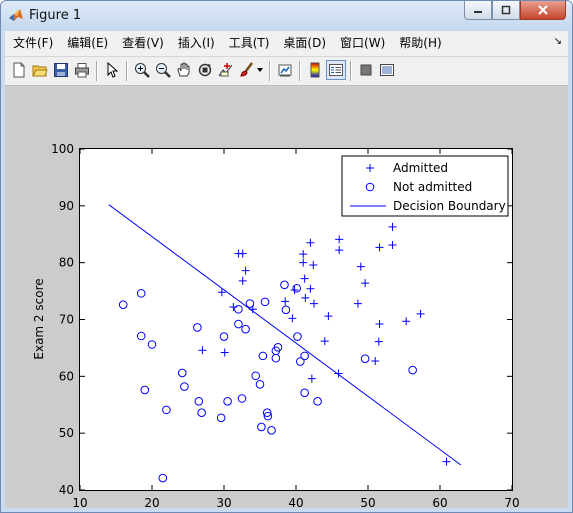 This screenshot has height=513, width=573. Describe the element at coordinates (205, 70) in the screenshot. I see `rotate-3d-icon` at that location.